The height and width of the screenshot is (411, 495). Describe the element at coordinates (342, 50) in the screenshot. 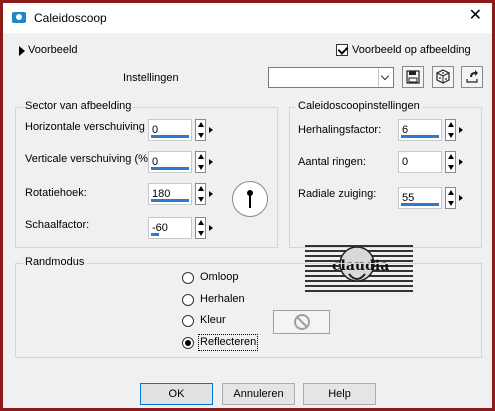

I see `preview-on-image-checkbox` at that location.